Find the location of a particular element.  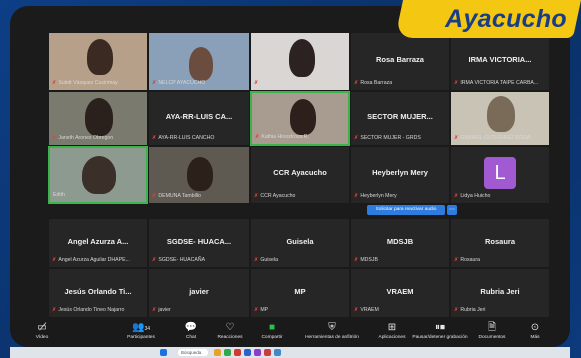

video-tile-guisela: Guisela ✗ Guisela is located at coordinates (300, 243).